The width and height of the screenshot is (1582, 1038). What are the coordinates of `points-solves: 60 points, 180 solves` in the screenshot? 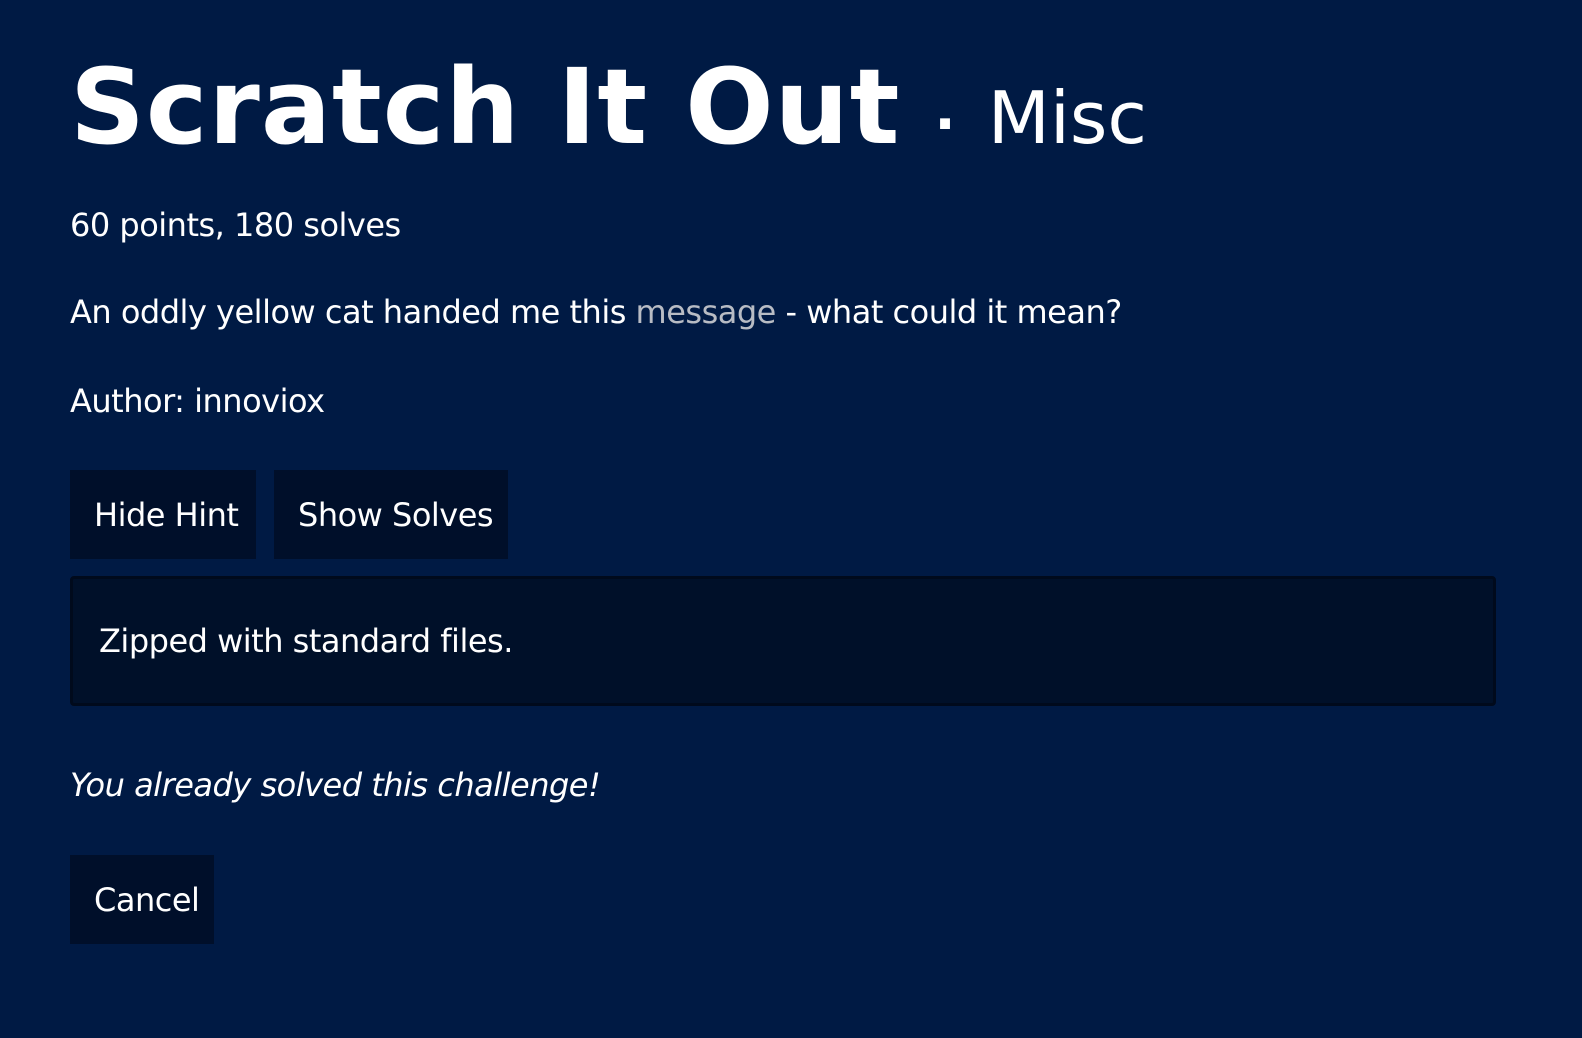 It's located at (235, 225).